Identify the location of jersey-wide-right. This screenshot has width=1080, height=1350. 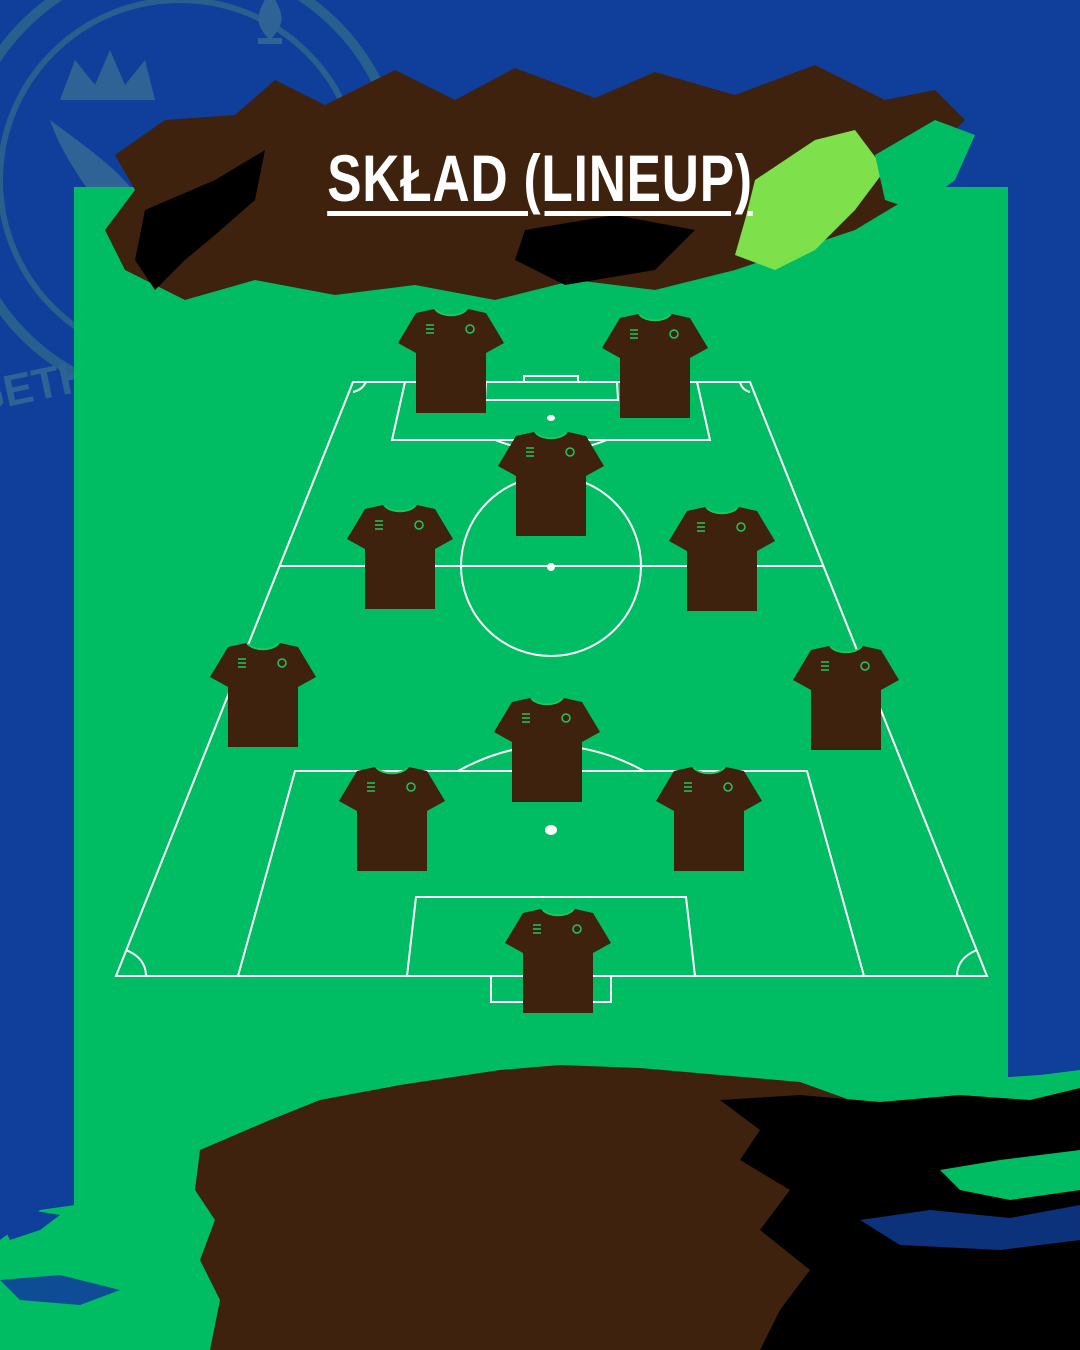
(846, 698).